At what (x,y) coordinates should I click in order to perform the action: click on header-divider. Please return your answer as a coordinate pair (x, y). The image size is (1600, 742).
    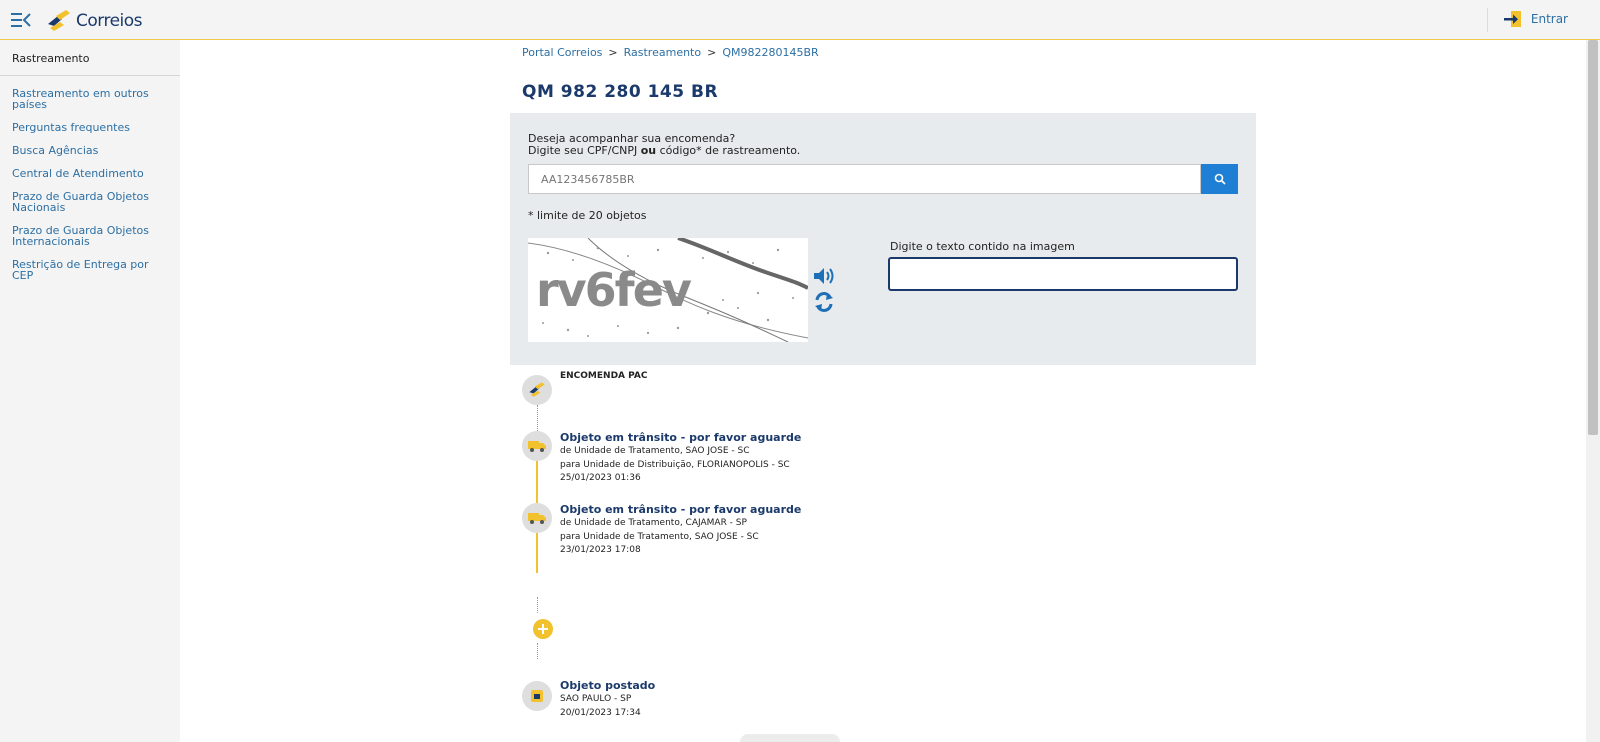
    Looking at the image, I should click on (1487, 20).